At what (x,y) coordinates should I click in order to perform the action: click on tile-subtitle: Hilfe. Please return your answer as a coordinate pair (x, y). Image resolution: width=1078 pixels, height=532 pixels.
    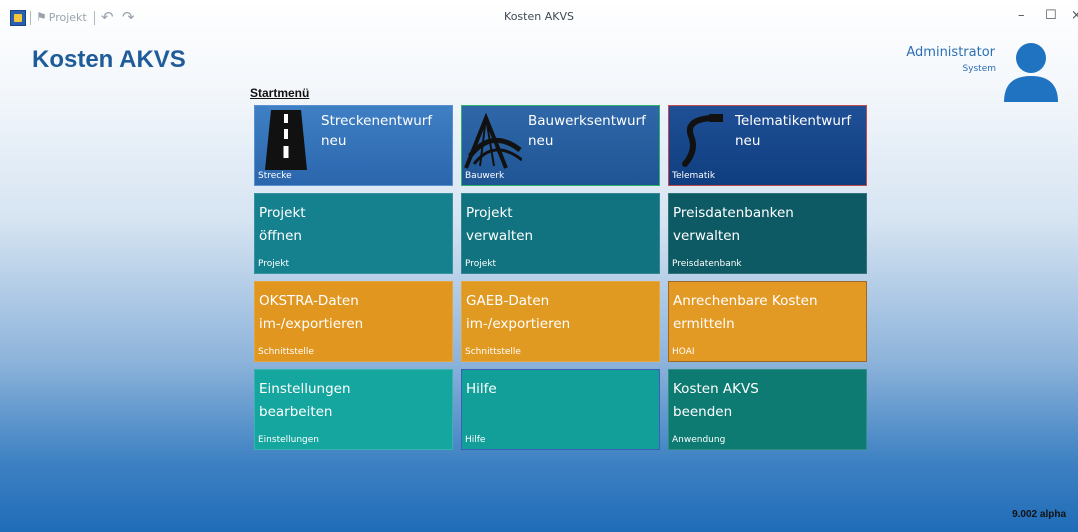
    Looking at the image, I should click on (475, 440).